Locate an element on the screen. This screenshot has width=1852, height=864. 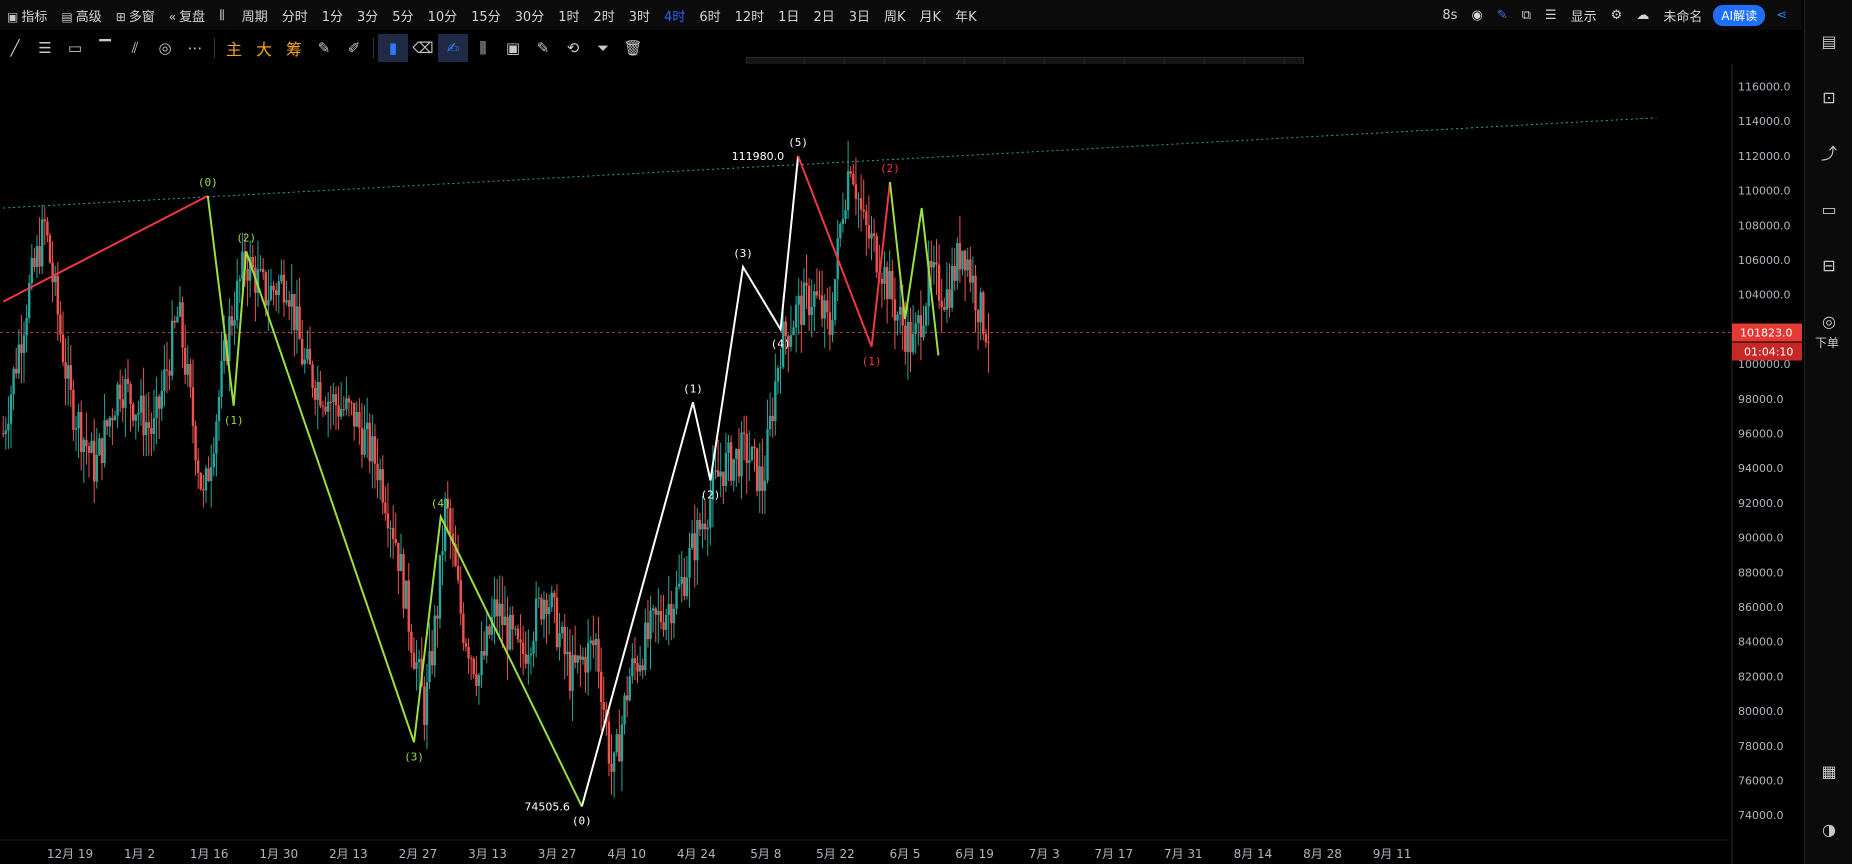
large-order-button: 大 is located at coordinates (264, 48).